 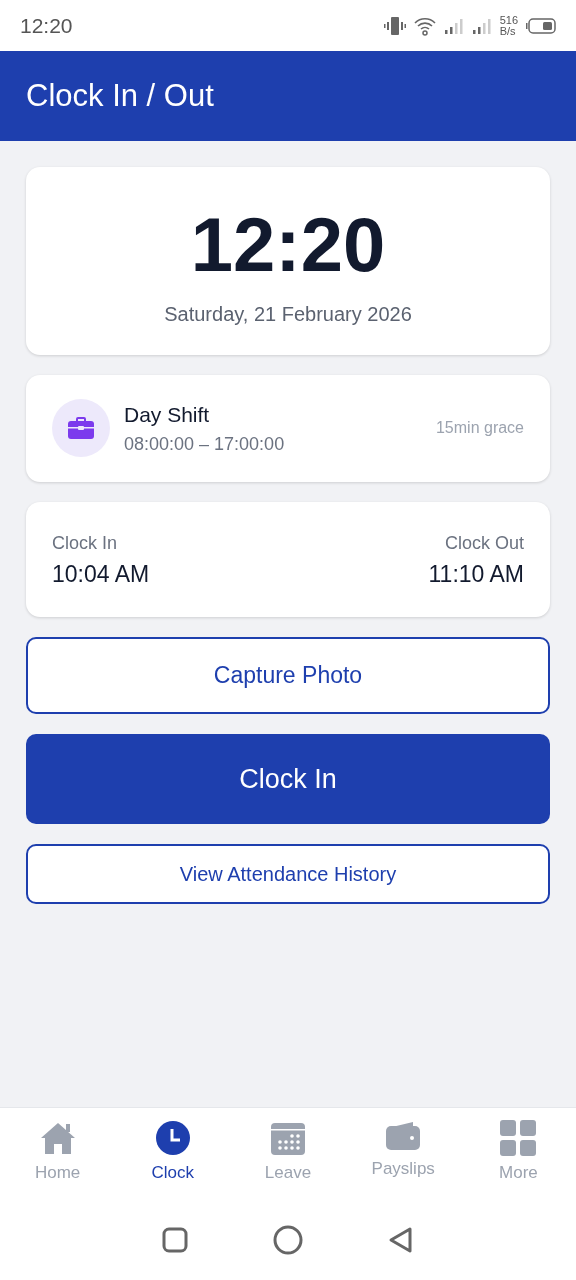 I want to click on grid-icon, so click(x=518, y=1138).